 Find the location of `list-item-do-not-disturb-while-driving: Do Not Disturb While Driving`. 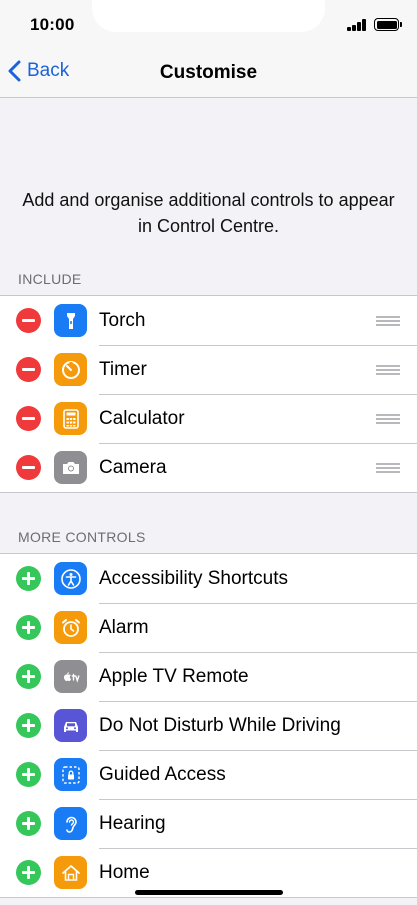

list-item-do-not-disturb-while-driving: Do Not Disturb While Driving is located at coordinates (208, 725).